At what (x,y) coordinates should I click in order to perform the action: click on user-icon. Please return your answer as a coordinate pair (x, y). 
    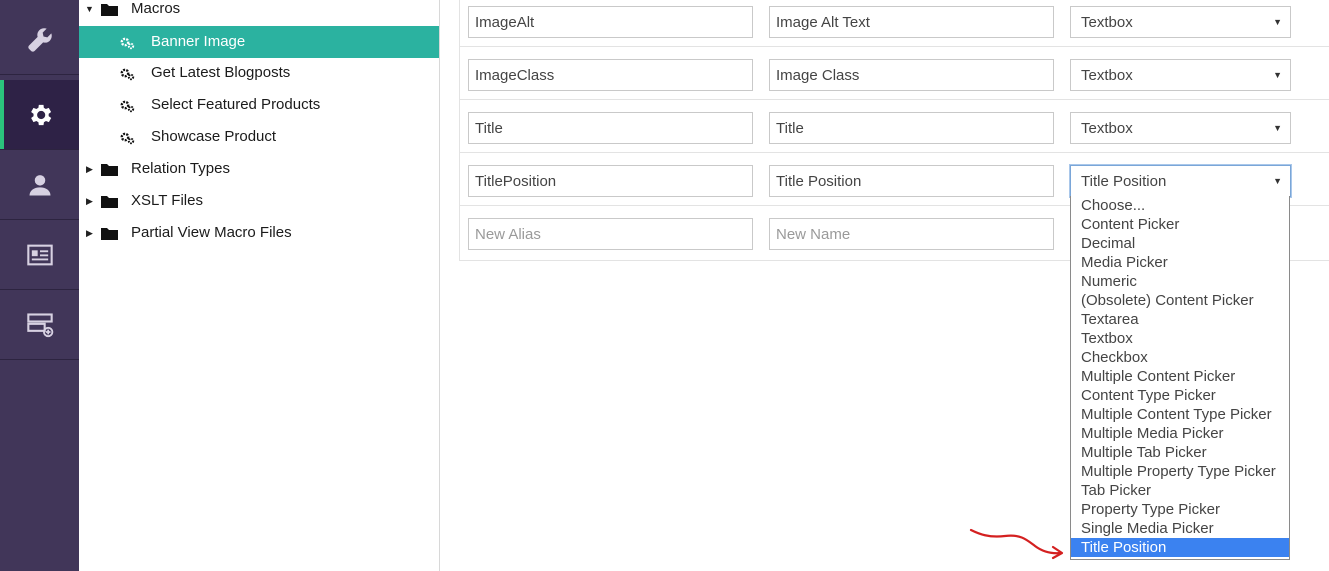
    Looking at the image, I should click on (39, 184).